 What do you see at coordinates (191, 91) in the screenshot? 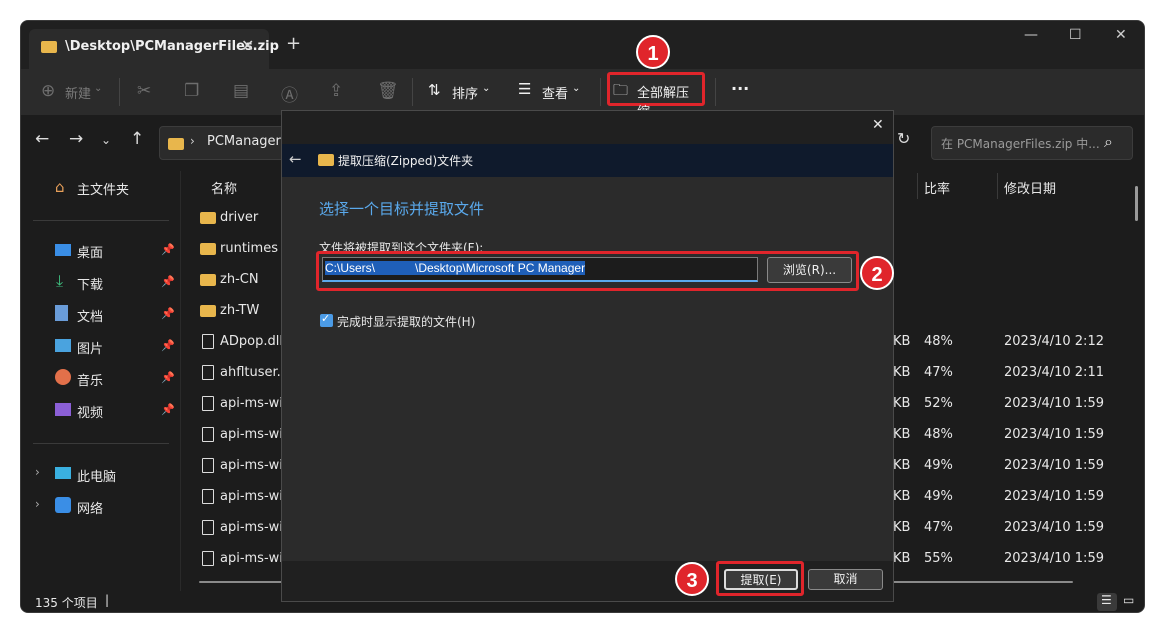
I see `copy-icon: ❐` at bounding box center [191, 91].